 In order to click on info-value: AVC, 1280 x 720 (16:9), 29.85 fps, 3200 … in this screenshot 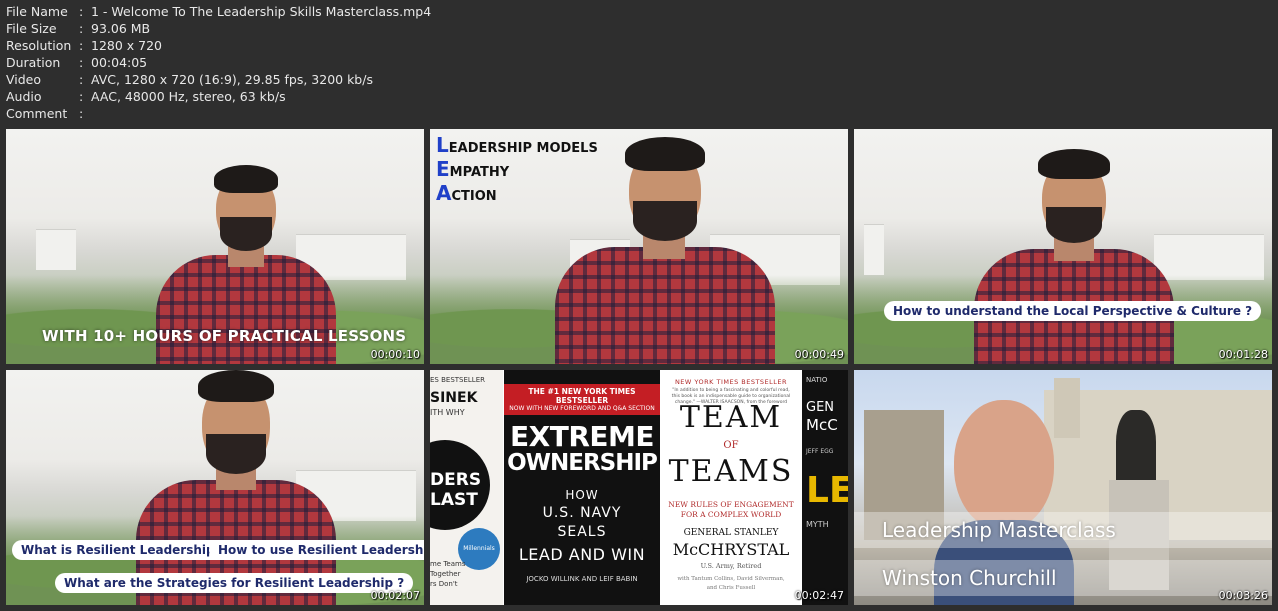, I will do `click(232, 79)`.